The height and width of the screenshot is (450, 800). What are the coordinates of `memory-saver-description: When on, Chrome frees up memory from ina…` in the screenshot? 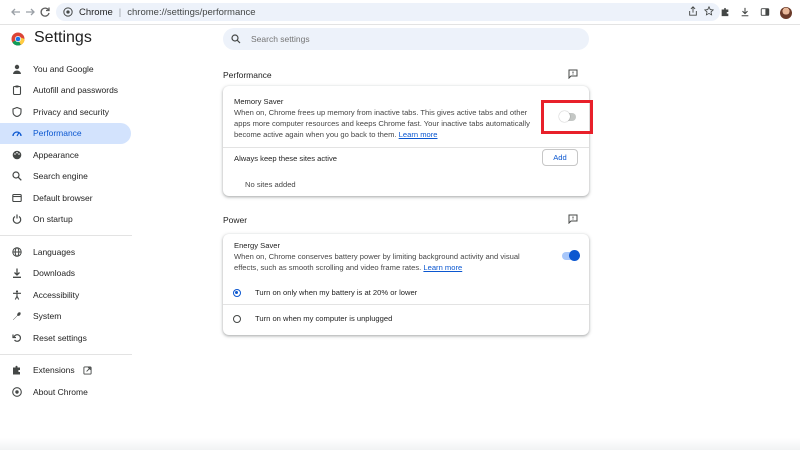 It's located at (389, 123).